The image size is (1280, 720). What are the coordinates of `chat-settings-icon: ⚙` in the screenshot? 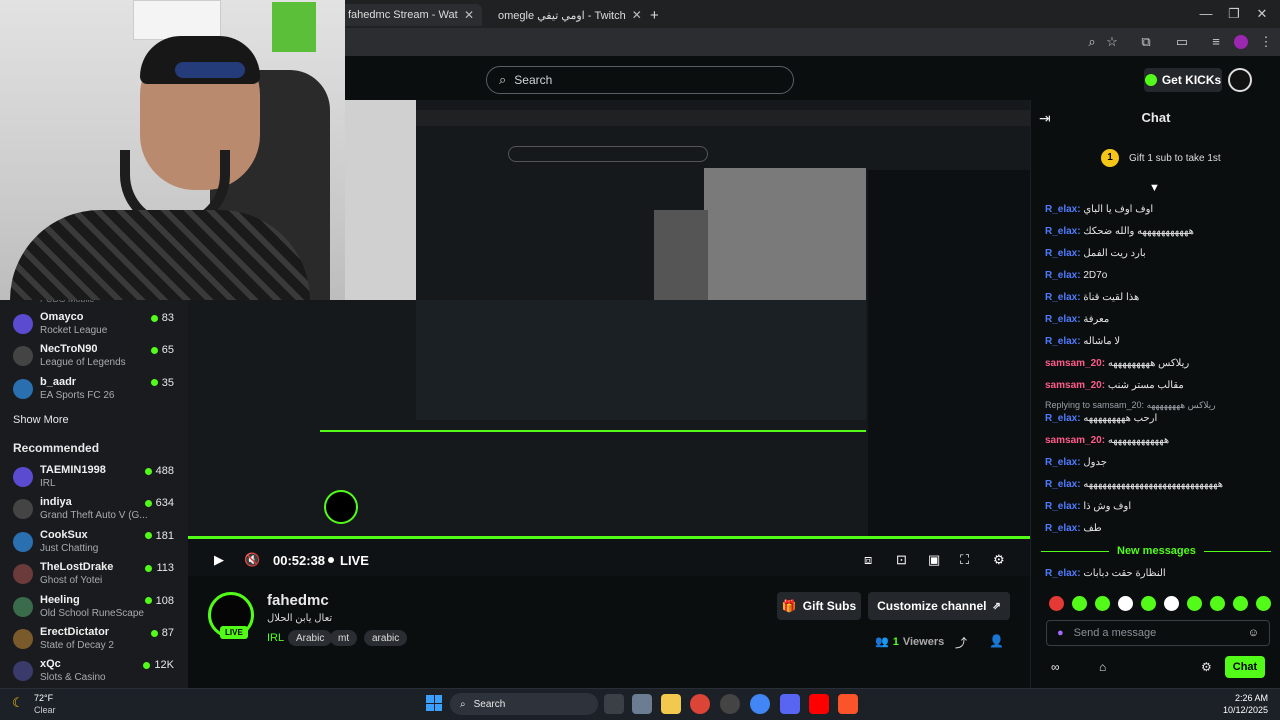 It's located at (1206, 667).